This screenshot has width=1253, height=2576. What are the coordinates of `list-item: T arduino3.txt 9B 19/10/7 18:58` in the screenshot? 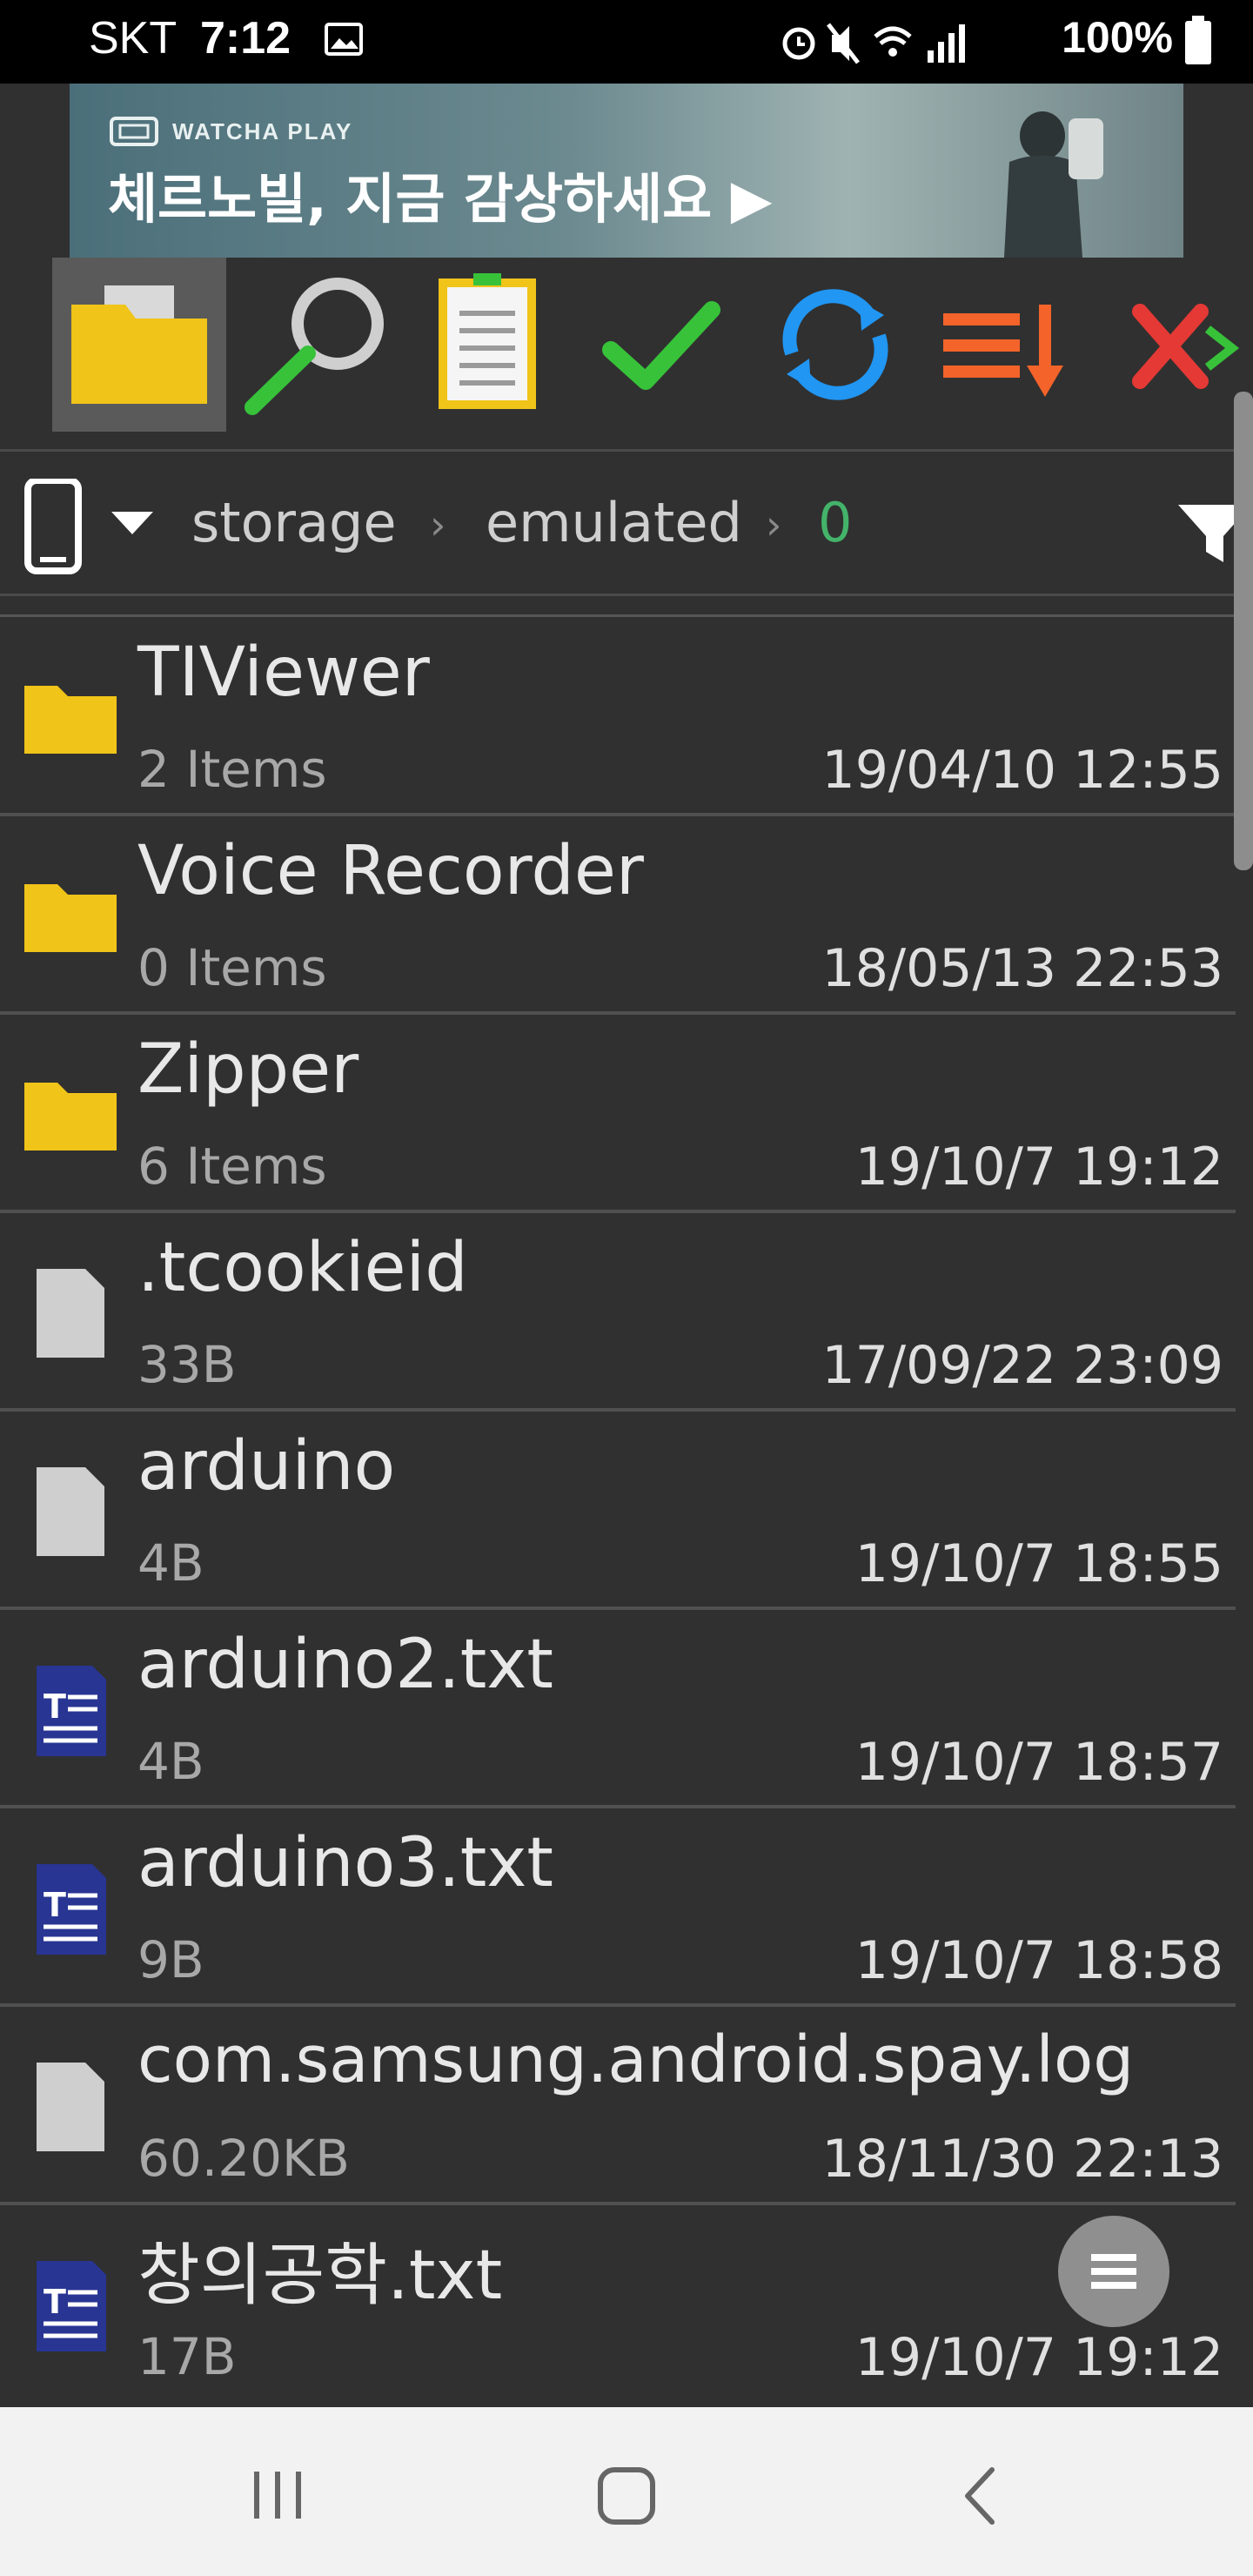 It's located at (618, 1907).